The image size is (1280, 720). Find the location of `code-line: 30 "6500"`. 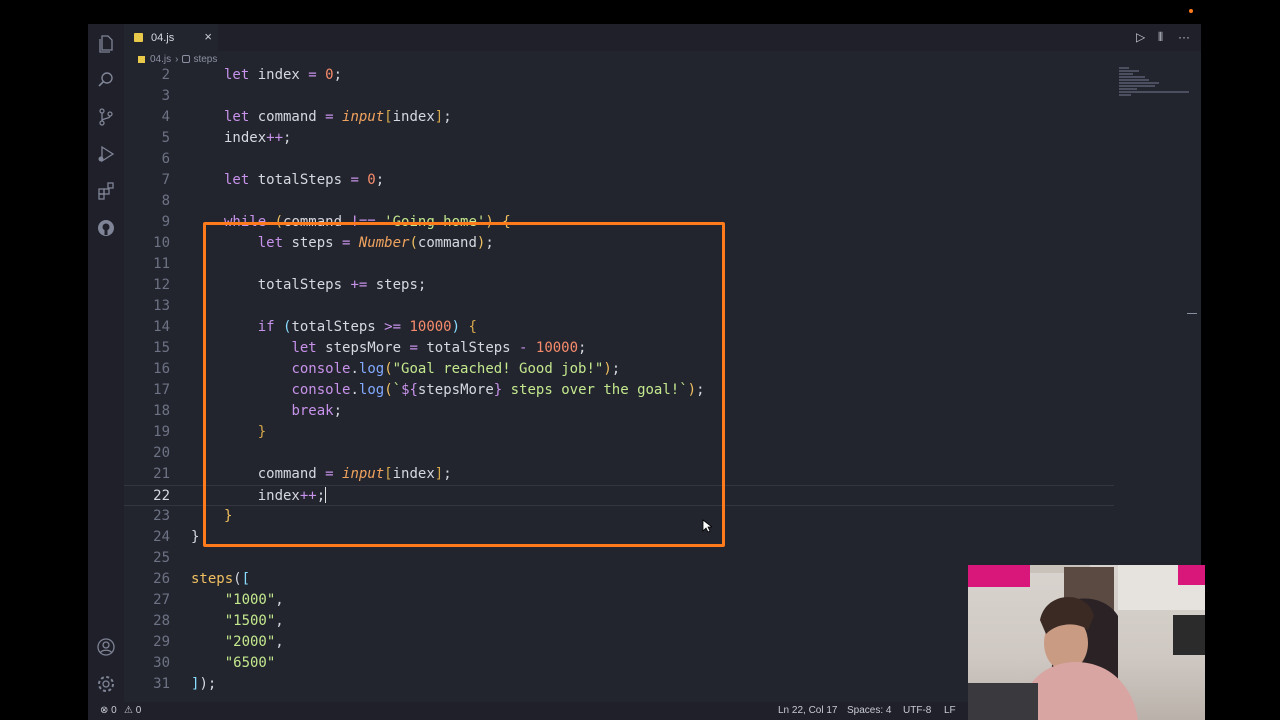

code-line: 30 "6500" is located at coordinates (619, 663).